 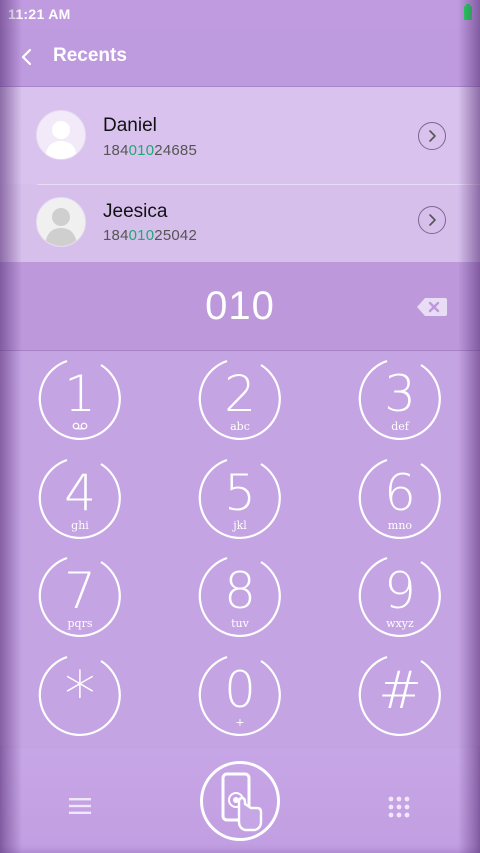 What do you see at coordinates (400, 426) in the screenshot?
I see `key-letters: def` at bounding box center [400, 426].